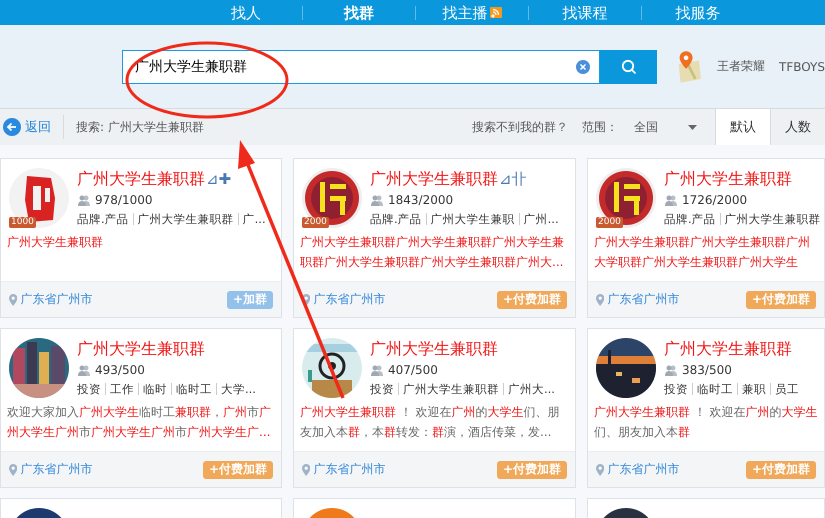 Image resolution: width=825 pixels, height=518 pixels. Describe the element at coordinates (707, 370) in the screenshot. I see `member-count: 383/500` at that location.